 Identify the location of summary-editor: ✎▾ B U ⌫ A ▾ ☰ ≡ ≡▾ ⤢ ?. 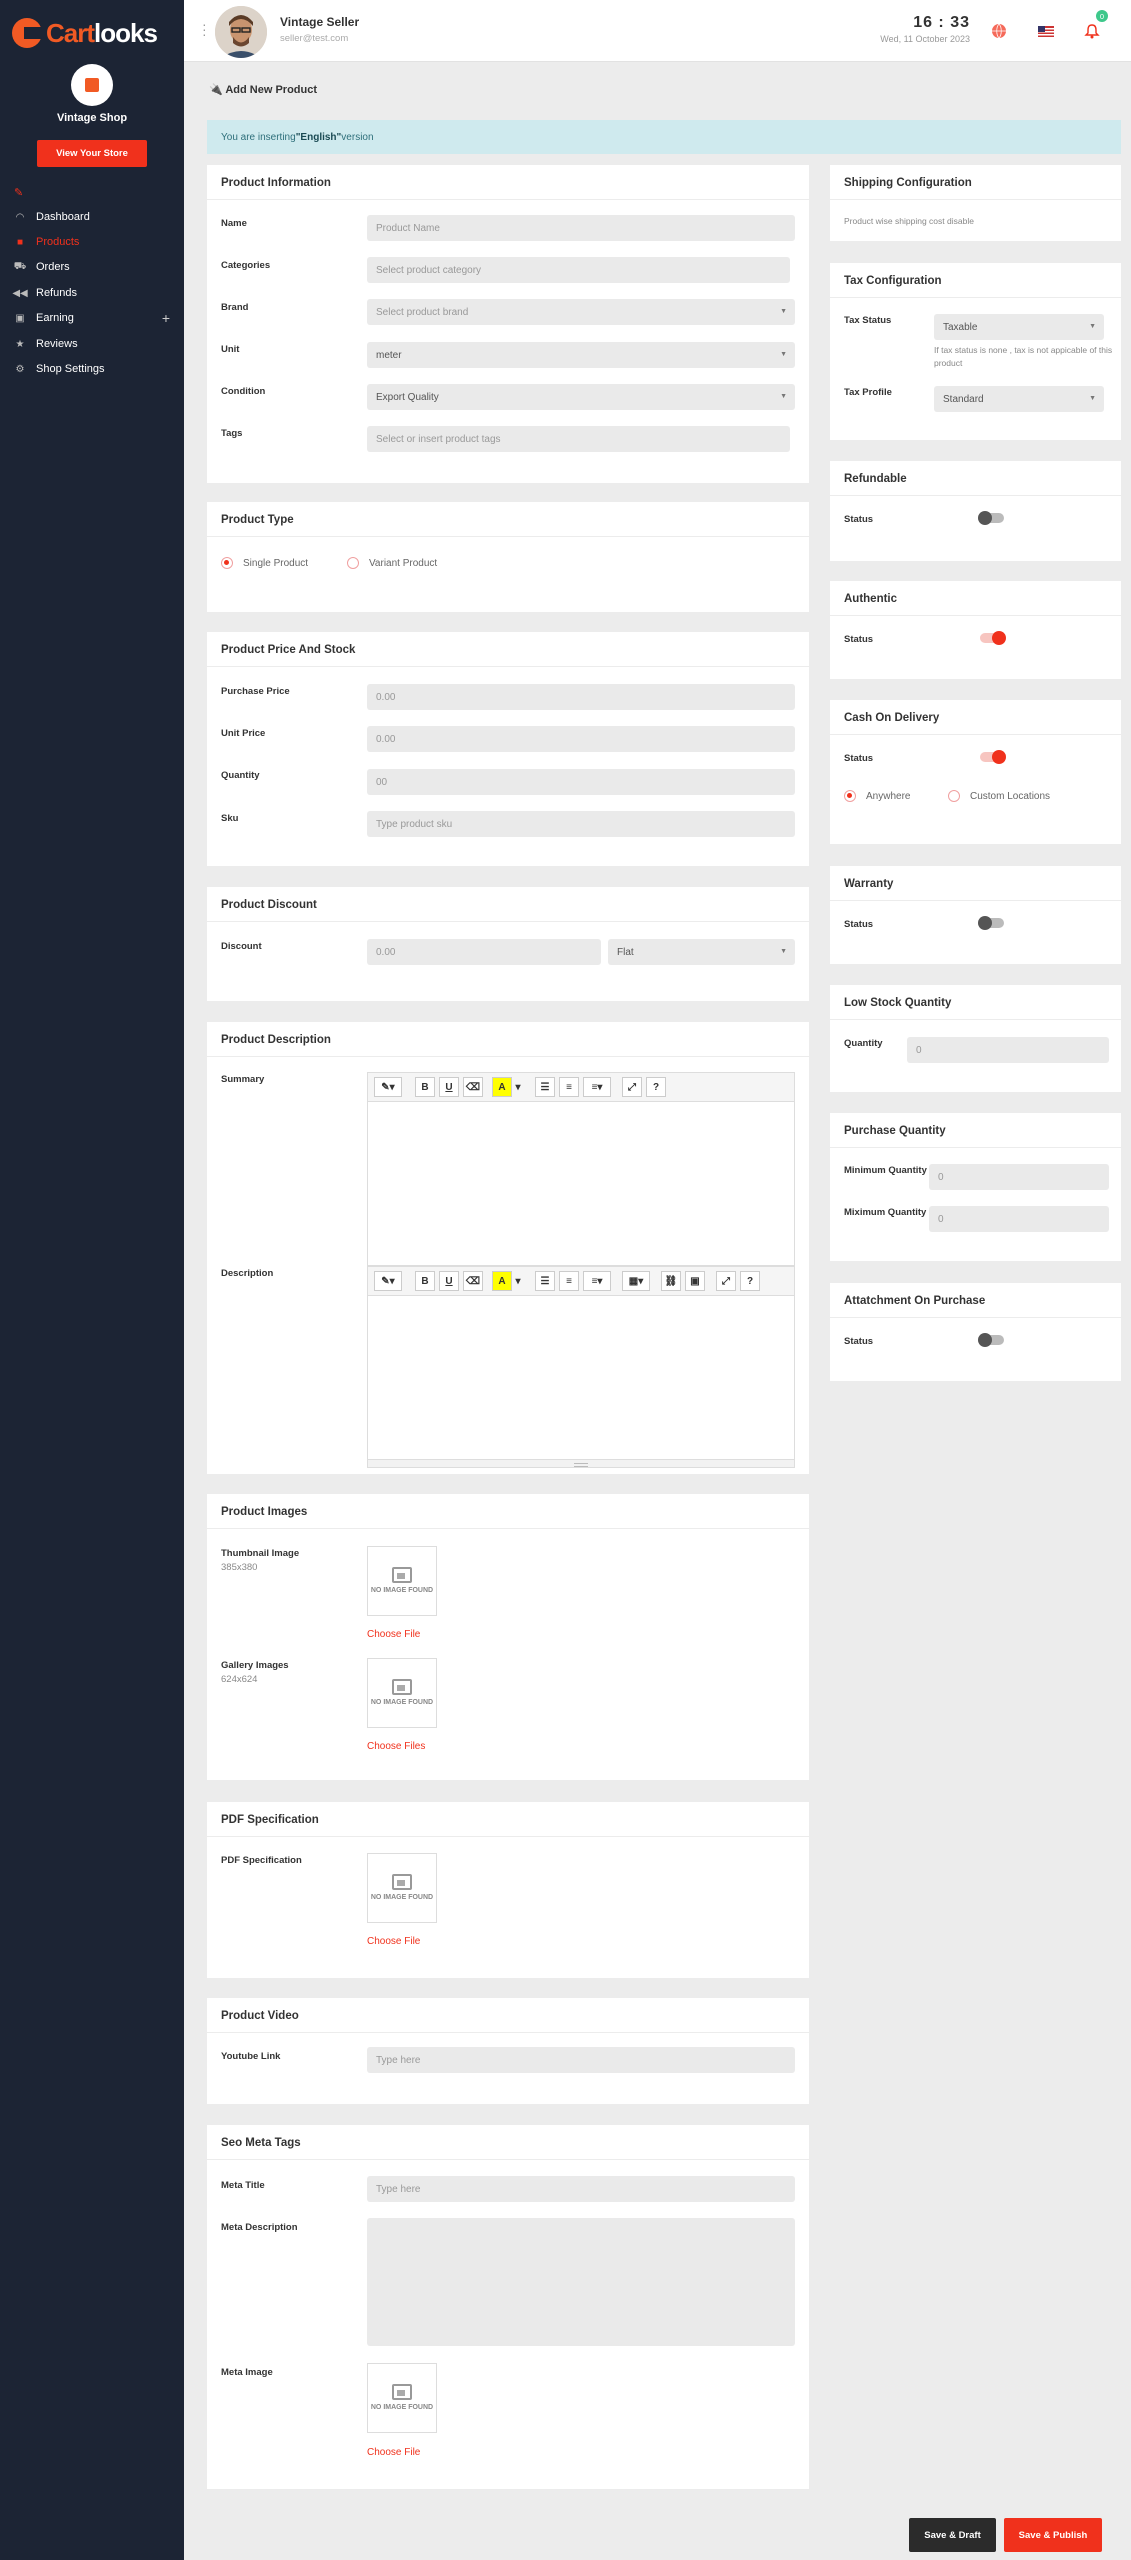
(581, 1173).